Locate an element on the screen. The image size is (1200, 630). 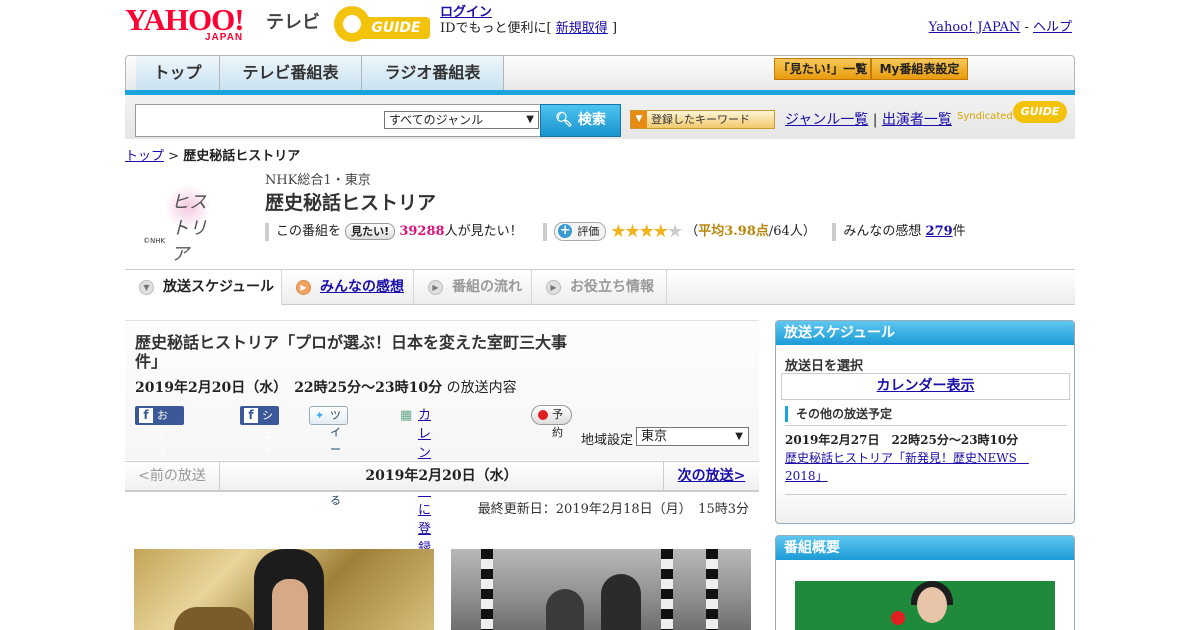
search-icon: 🔍︎ is located at coordinates (564, 120).